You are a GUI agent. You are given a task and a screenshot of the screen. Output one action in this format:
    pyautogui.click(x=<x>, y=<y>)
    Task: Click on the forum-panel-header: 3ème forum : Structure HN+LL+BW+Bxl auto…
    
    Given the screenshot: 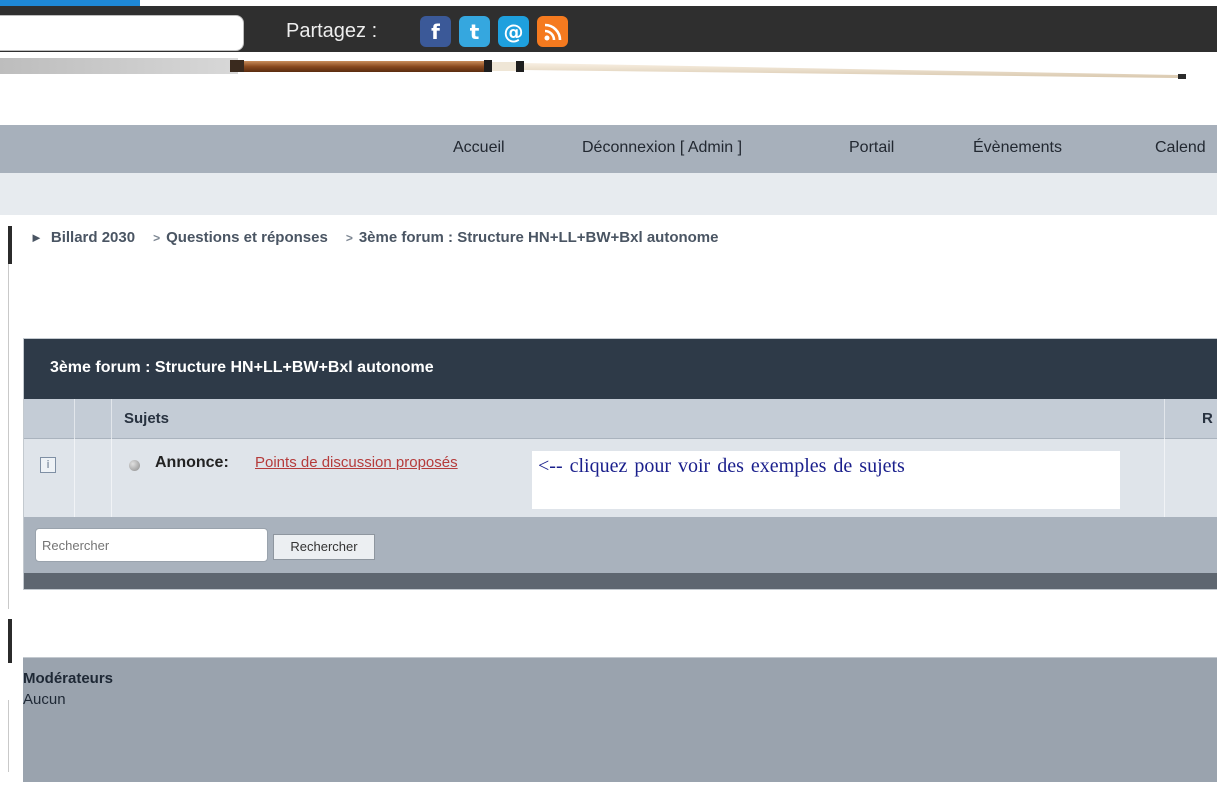 What is the action you would take?
    pyautogui.click(x=620, y=369)
    